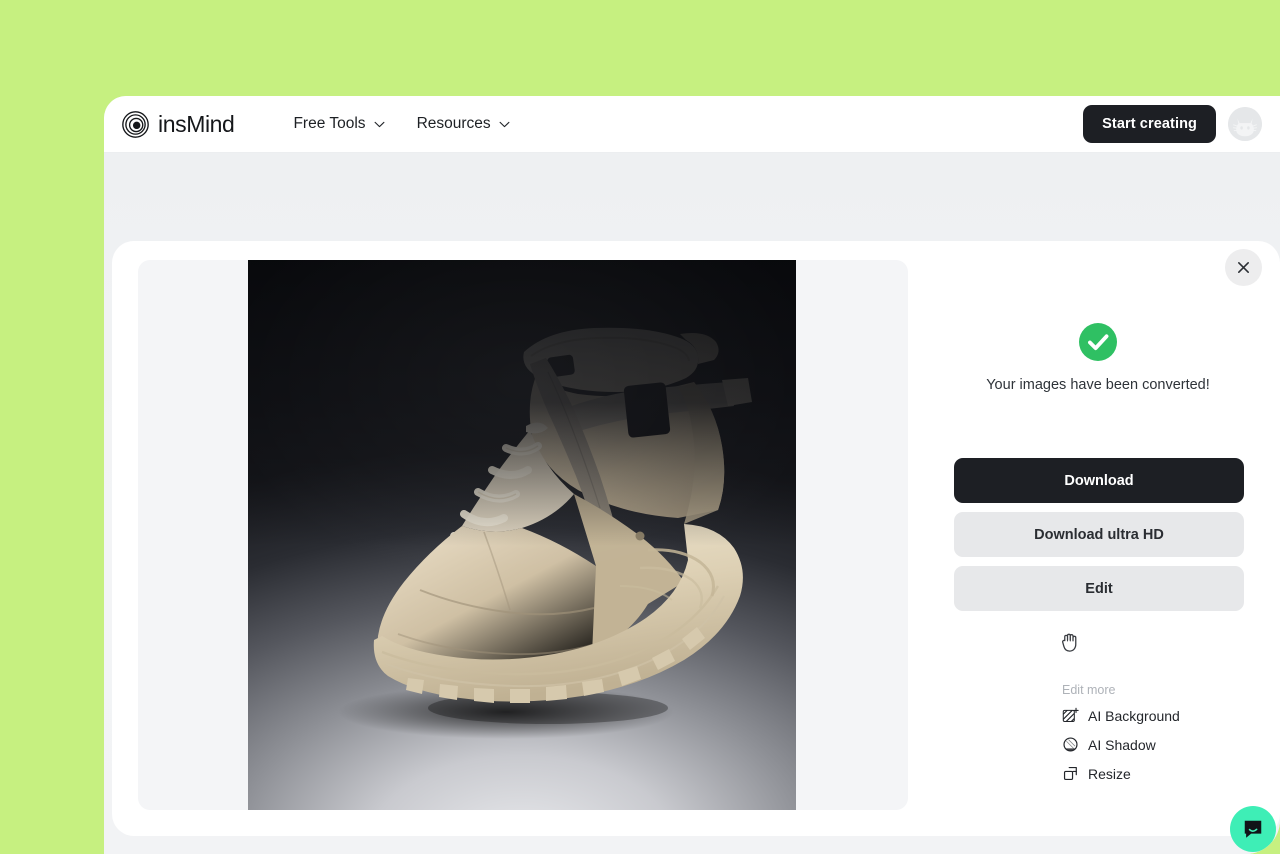  I want to click on download-button: Download, so click(1099, 480).